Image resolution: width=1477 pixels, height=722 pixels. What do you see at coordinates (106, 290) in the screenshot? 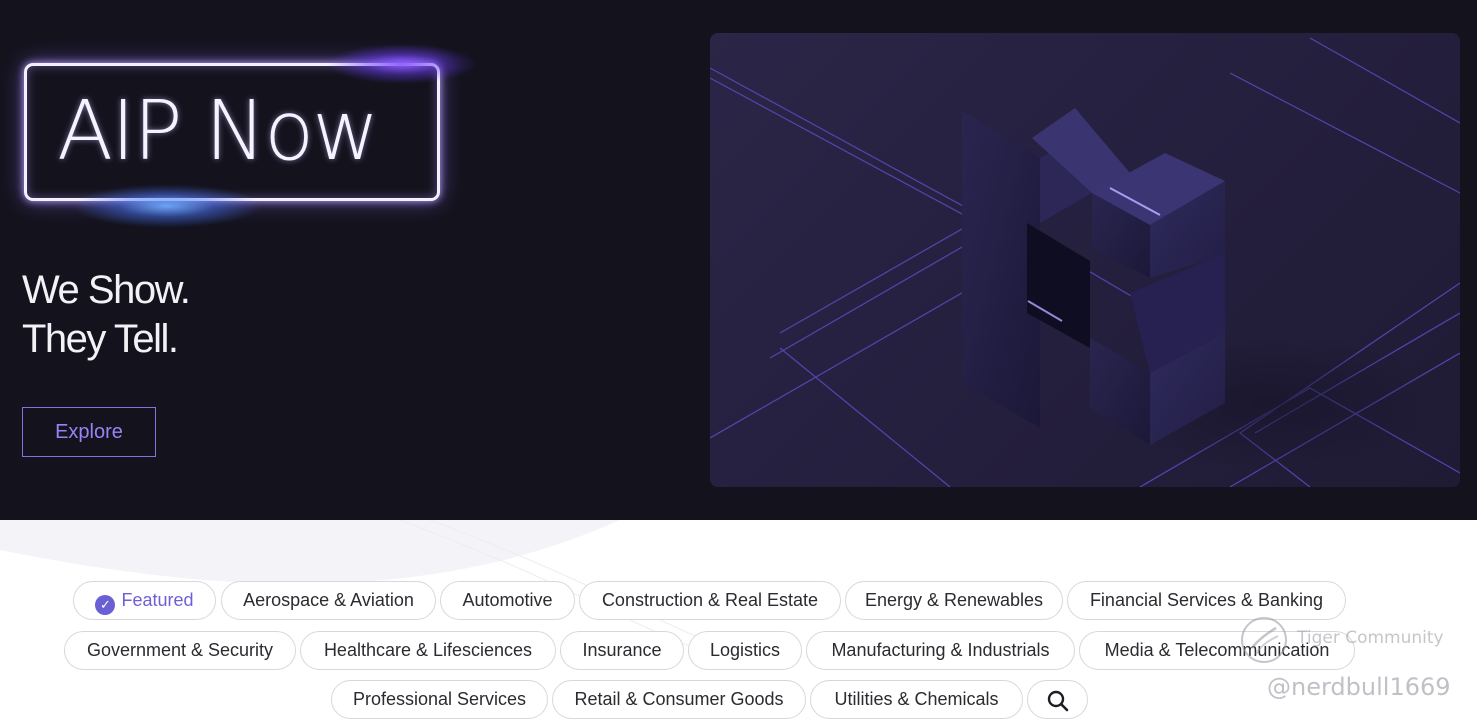
I see `tagline-line-1: We Show.` at bounding box center [106, 290].